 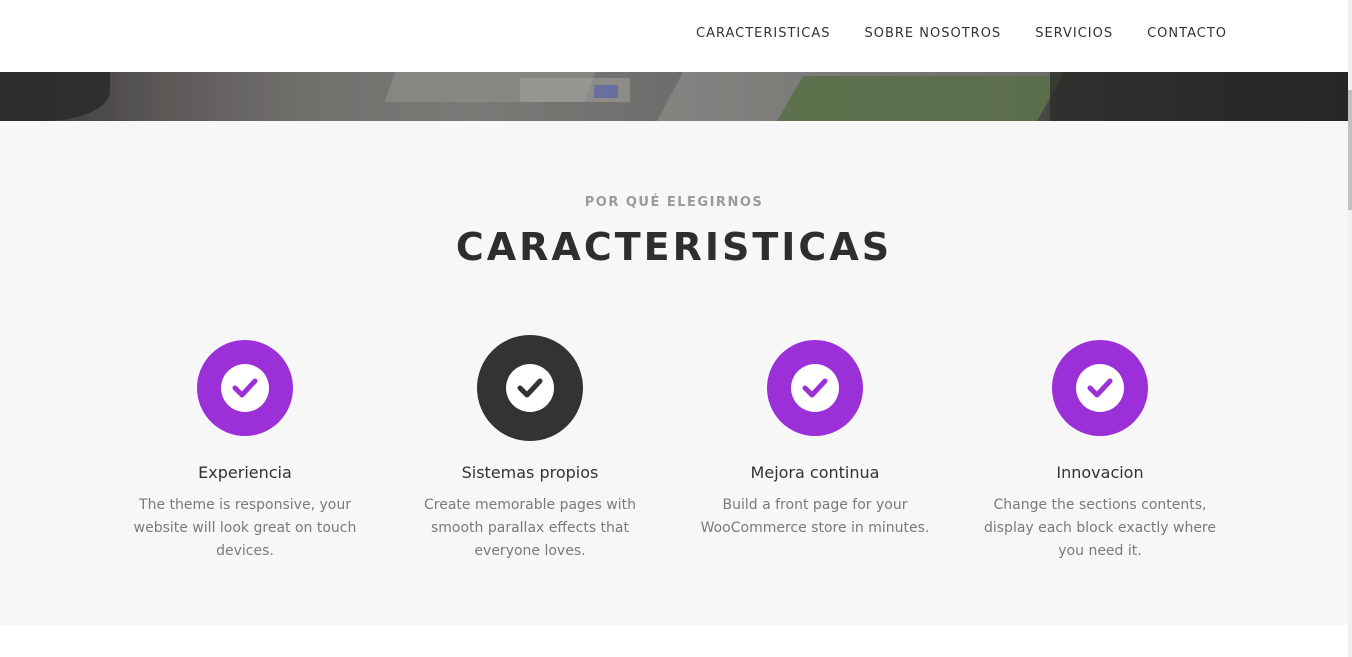 What do you see at coordinates (245, 472) in the screenshot?
I see `feature-title: Experiencia` at bounding box center [245, 472].